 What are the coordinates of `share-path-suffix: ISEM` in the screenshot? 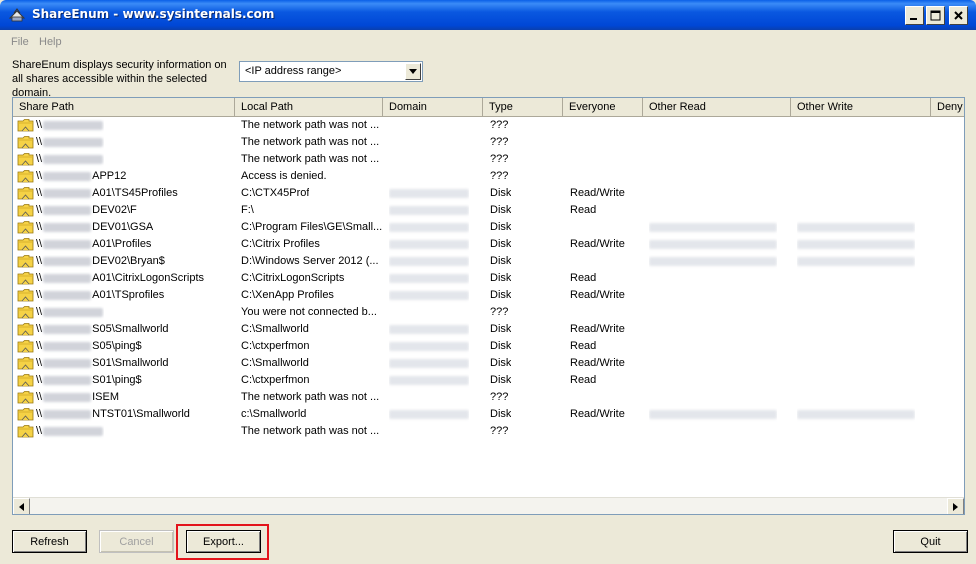 It's located at (106, 397).